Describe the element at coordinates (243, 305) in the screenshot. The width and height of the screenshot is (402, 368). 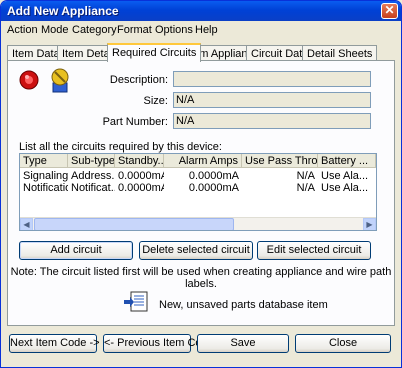
I see `status-text: New, unsaved parts database item` at that location.